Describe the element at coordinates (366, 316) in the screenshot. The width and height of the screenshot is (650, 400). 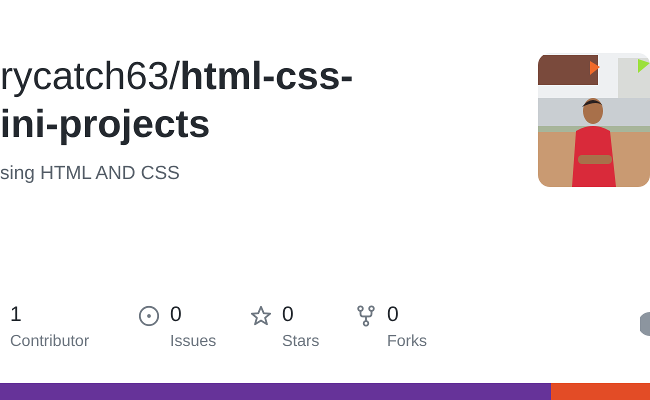
I see `fork-icon` at that location.